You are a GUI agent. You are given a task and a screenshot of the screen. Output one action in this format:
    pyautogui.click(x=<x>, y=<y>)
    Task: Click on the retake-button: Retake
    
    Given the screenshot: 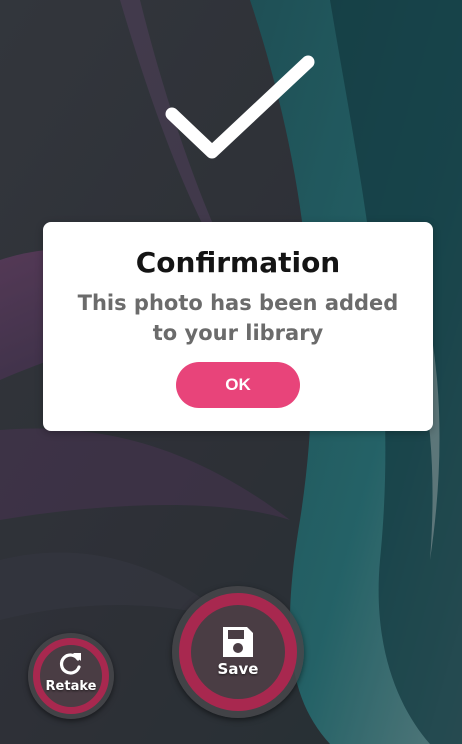 What is the action you would take?
    pyautogui.click(x=71, y=676)
    